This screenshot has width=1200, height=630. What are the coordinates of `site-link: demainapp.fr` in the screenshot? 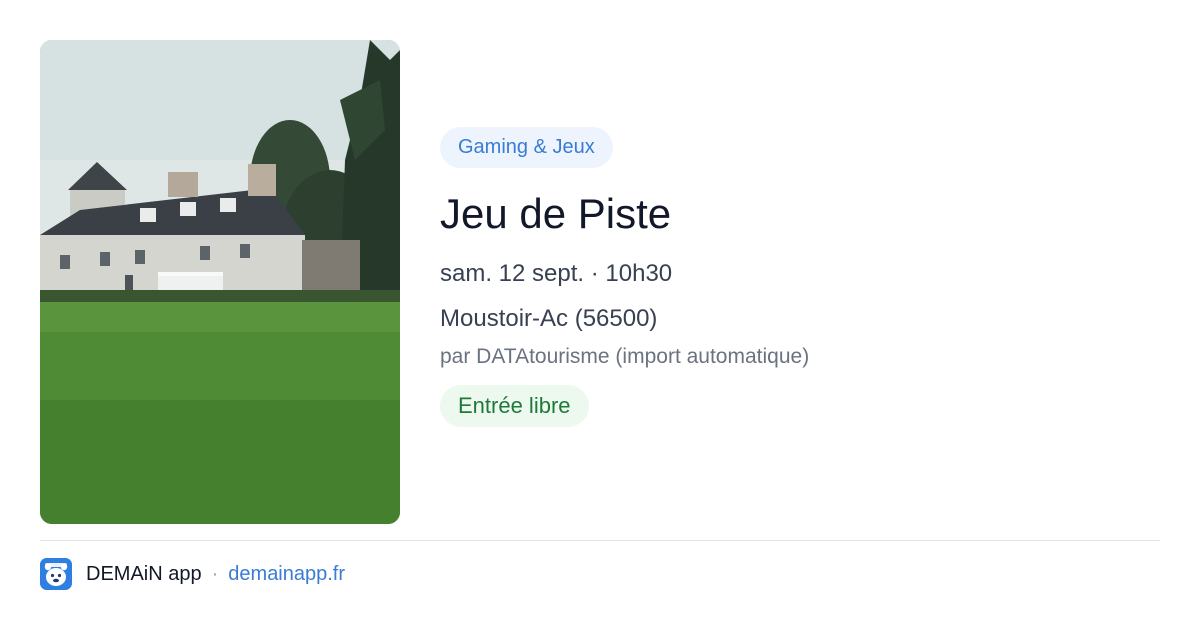 It's located at (286, 574).